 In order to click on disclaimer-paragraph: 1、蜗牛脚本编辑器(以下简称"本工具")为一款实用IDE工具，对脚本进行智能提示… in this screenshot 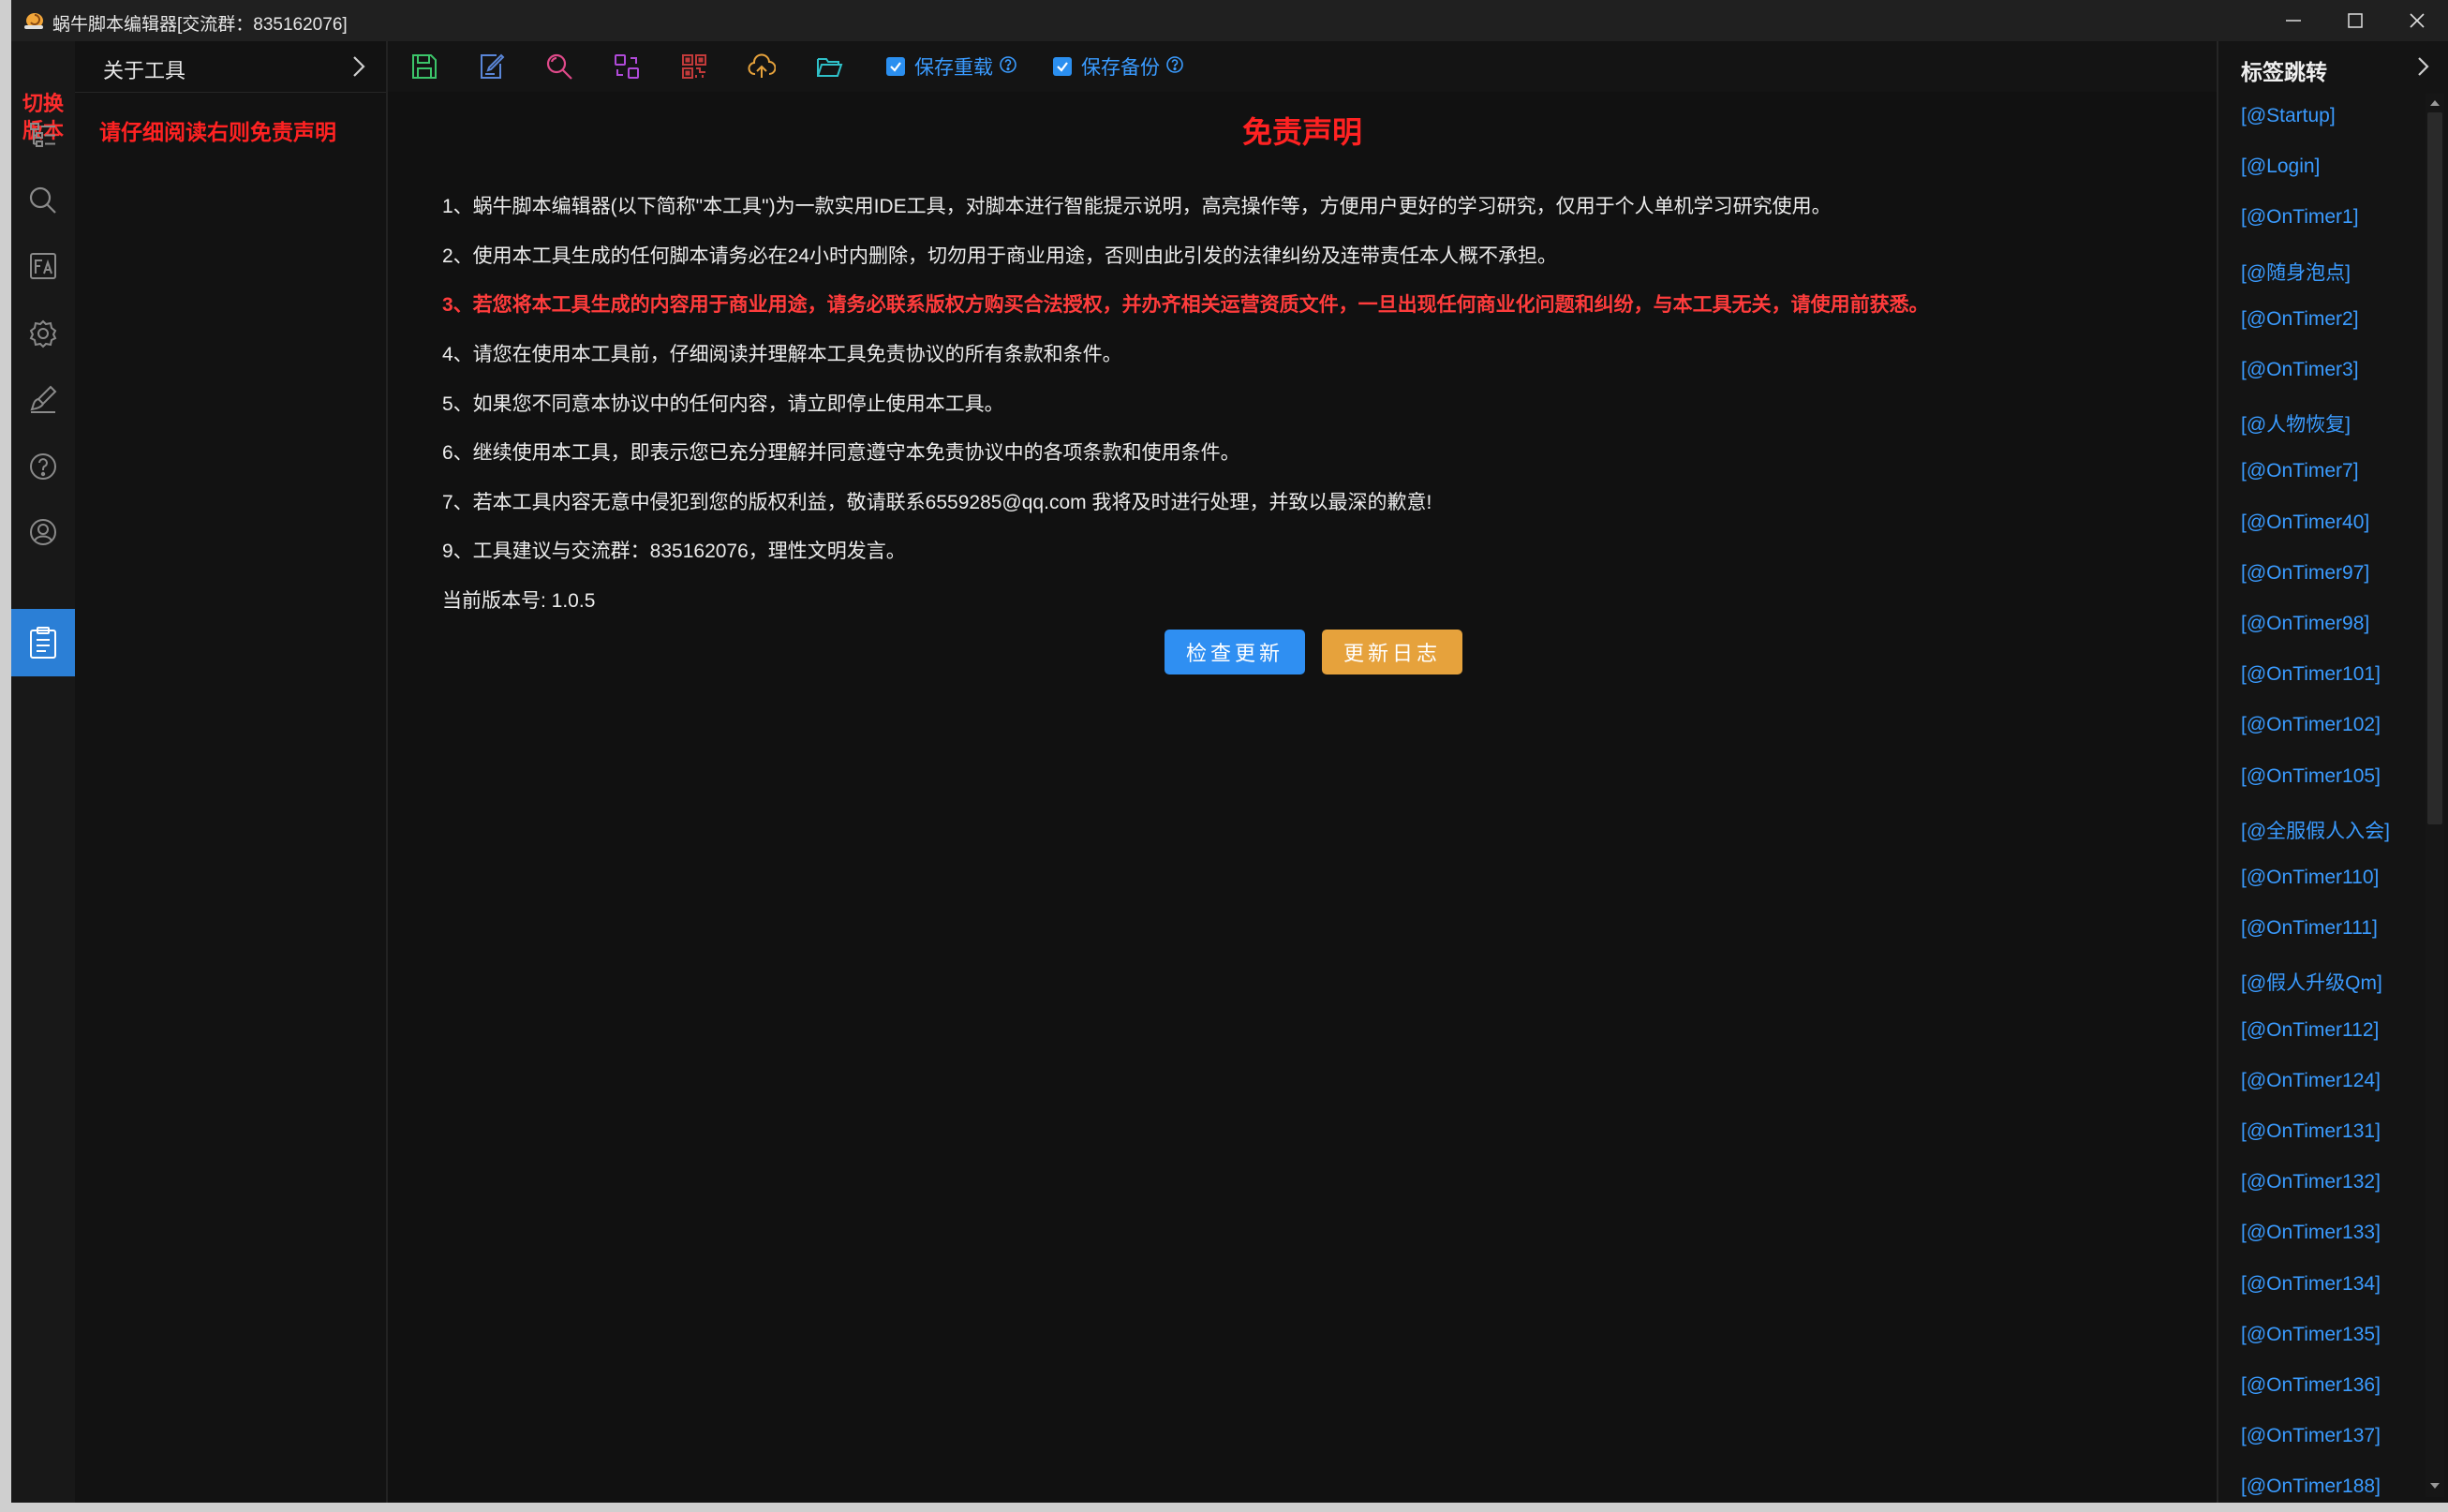, I will do `click(1137, 206)`.